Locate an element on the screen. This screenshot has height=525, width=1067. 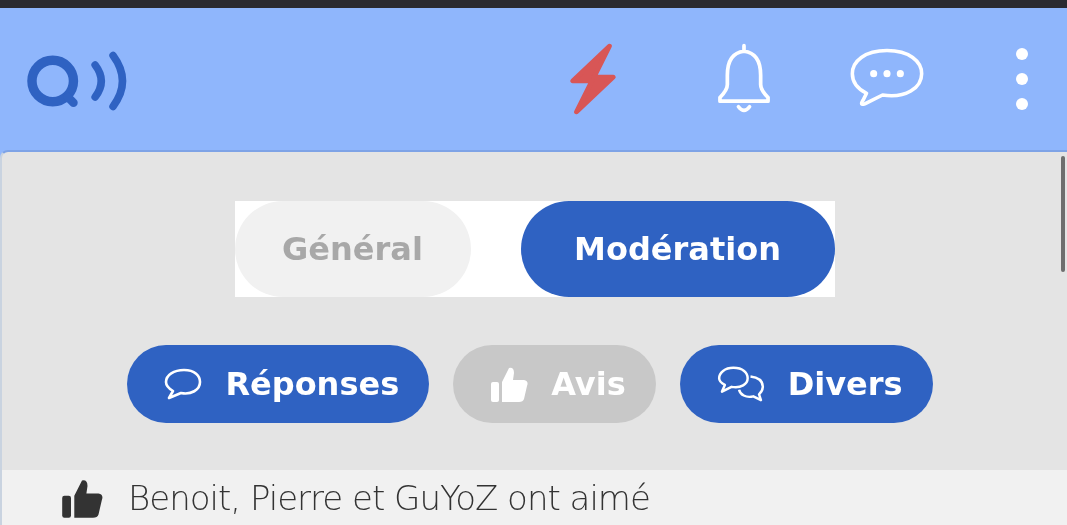
tab: Modération is located at coordinates (677, 249).